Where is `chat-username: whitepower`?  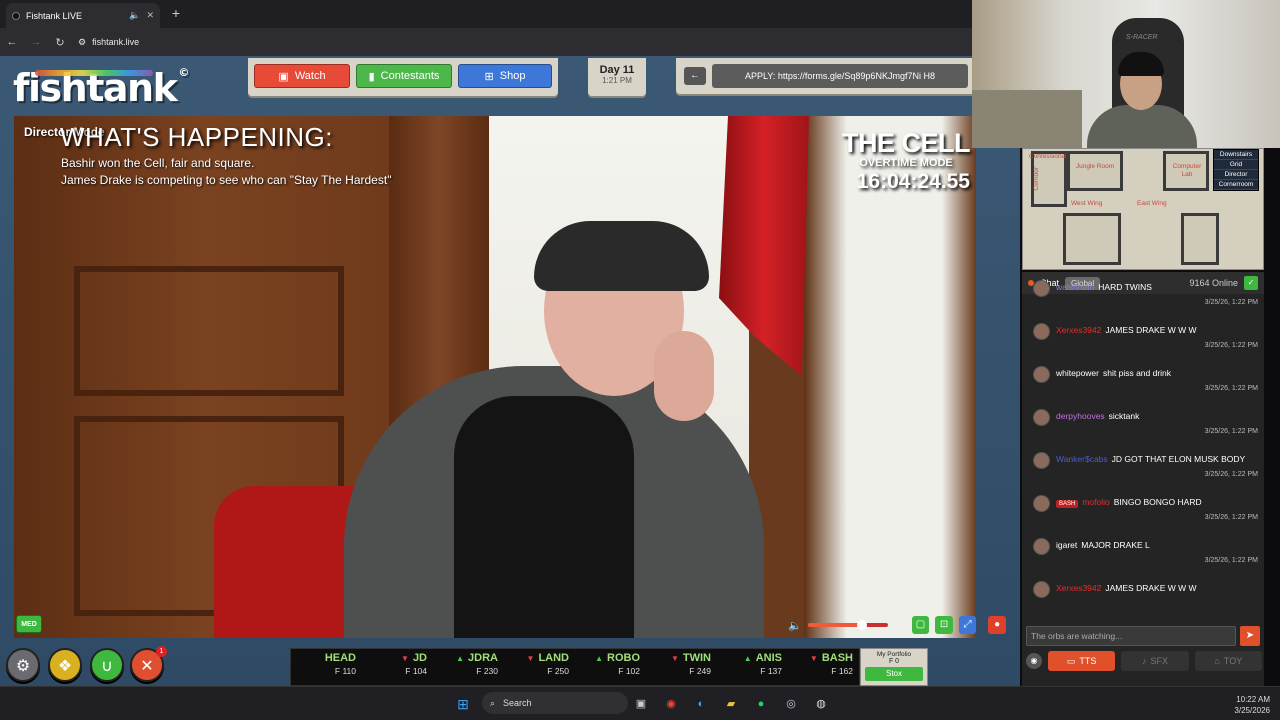 chat-username: whitepower is located at coordinates (1077, 373).